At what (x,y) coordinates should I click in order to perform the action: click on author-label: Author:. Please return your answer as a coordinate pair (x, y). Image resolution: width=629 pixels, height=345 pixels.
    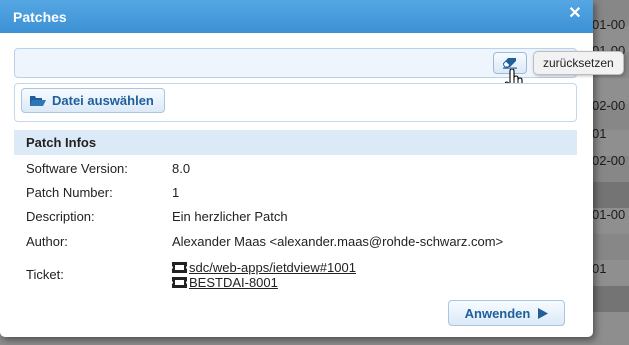
    Looking at the image, I should click on (47, 241).